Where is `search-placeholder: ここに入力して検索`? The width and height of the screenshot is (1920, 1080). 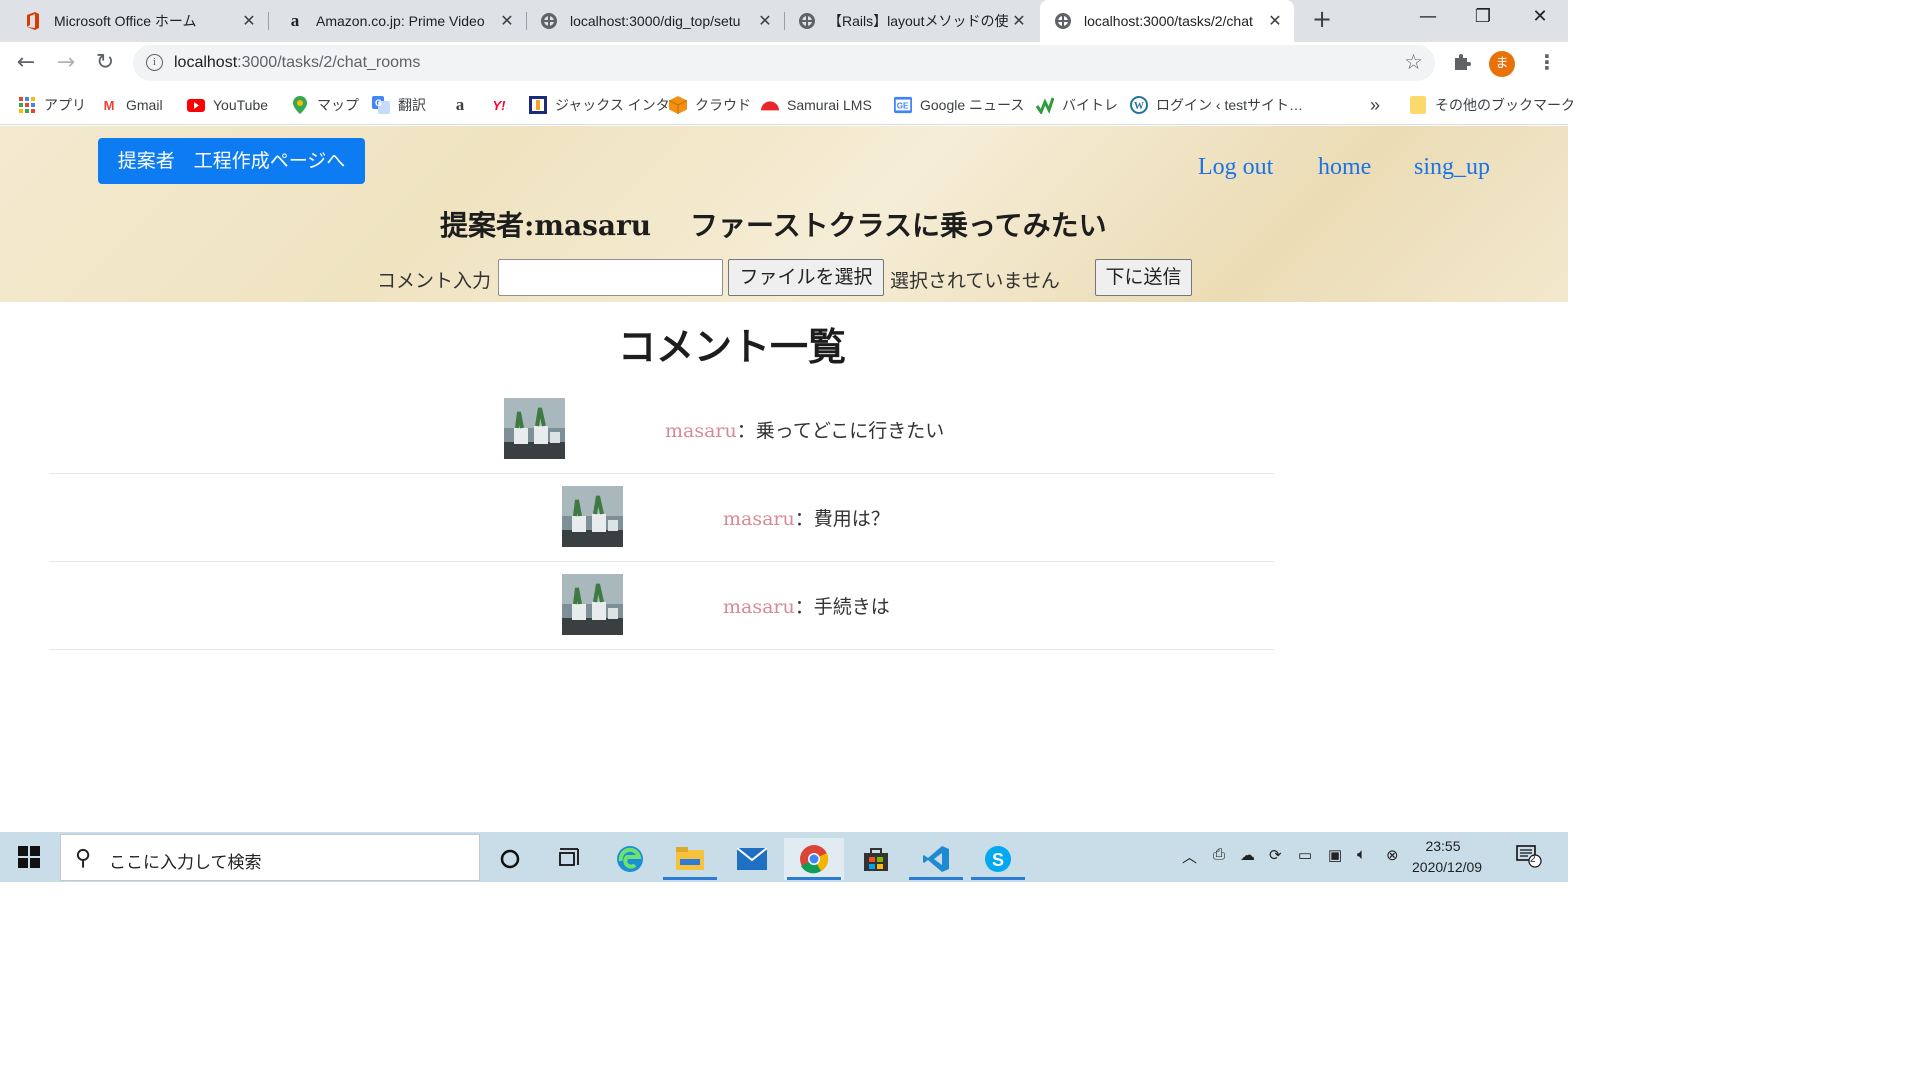 search-placeholder: ここに入力して検索 is located at coordinates (185, 862).